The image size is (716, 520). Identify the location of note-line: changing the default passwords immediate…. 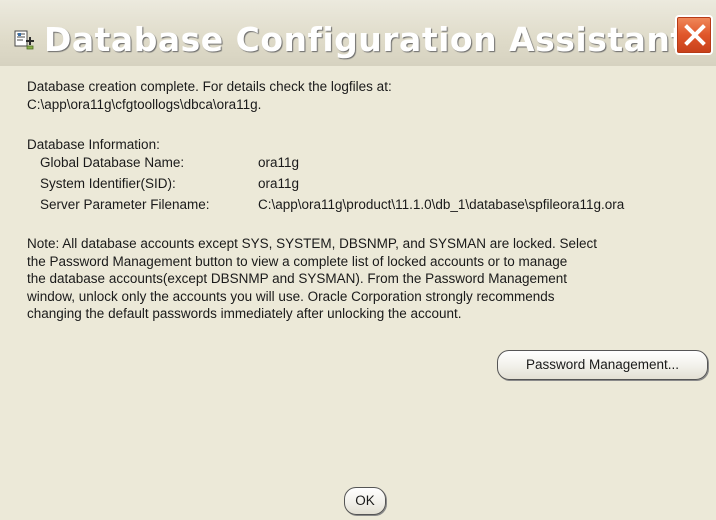
(244, 314).